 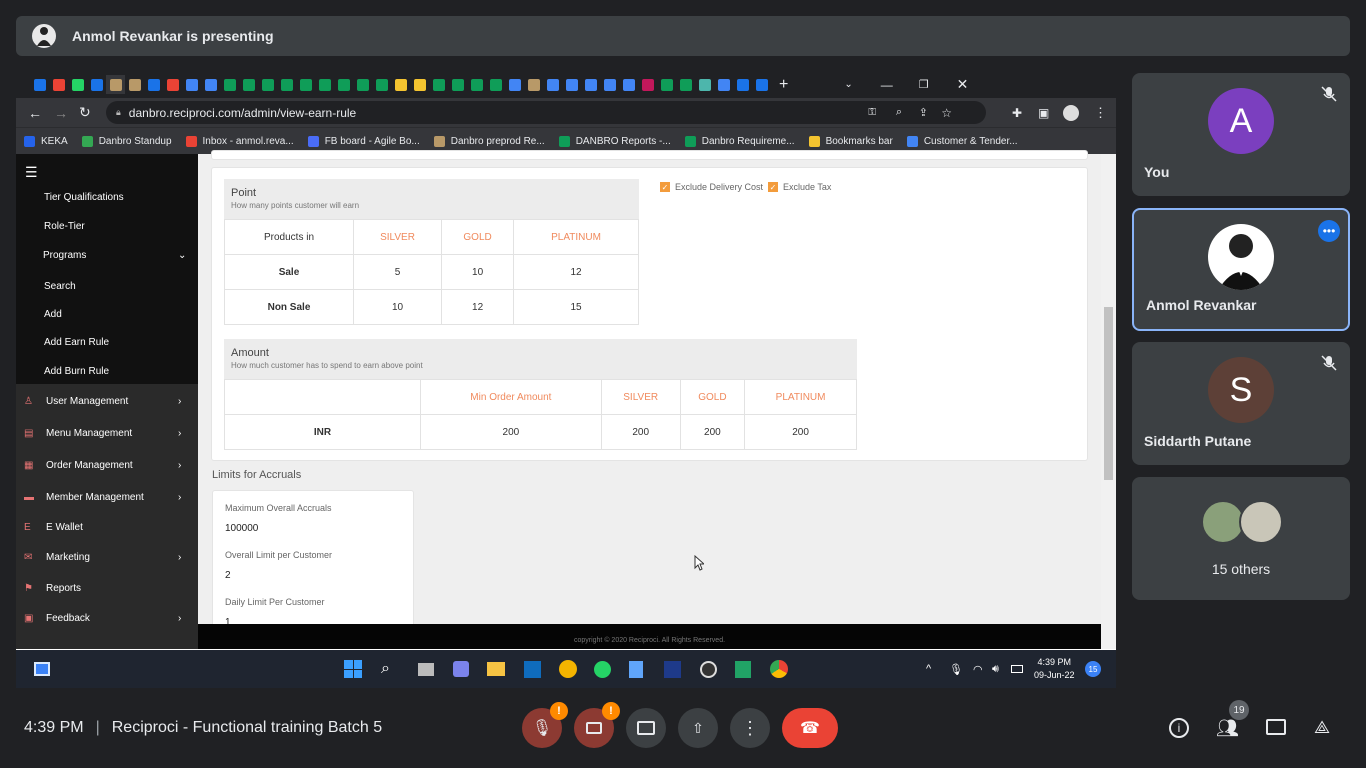 What do you see at coordinates (899, 112) in the screenshot?
I see `zoom-icon: ⌕` at bounding box center [899, 112].